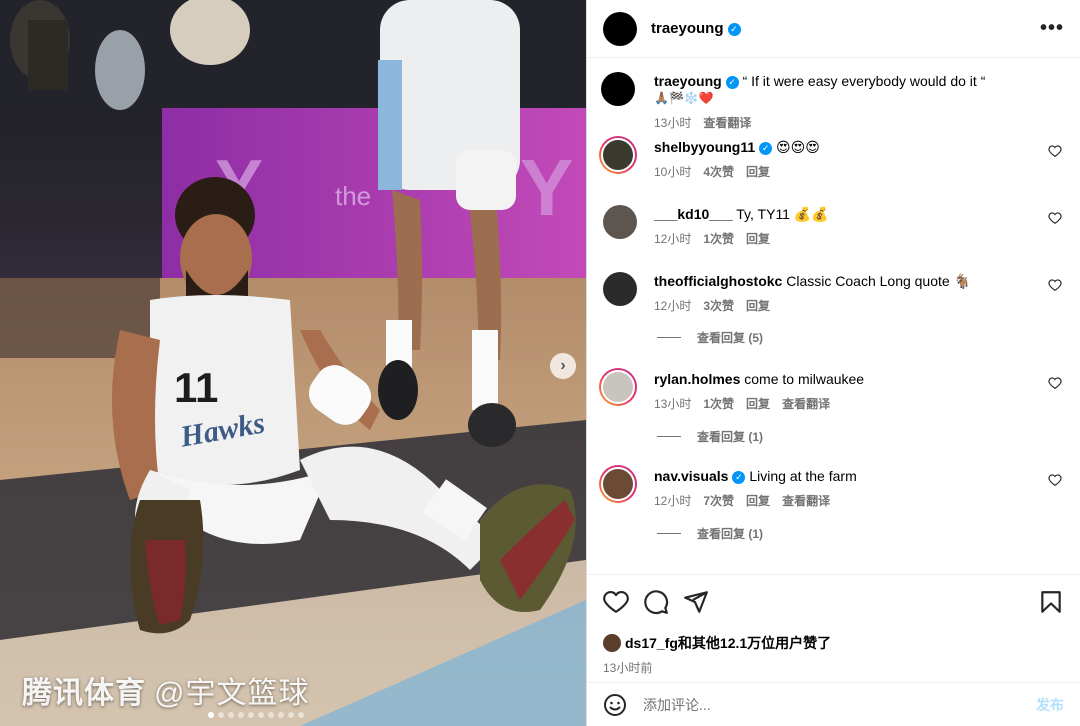 Image resolution: width=1080 pixels, height=726 pixels. What do you see at coordinates (839, 704) in the screenshot?
I see `add-comment-input` at bounding box center [839, 704].